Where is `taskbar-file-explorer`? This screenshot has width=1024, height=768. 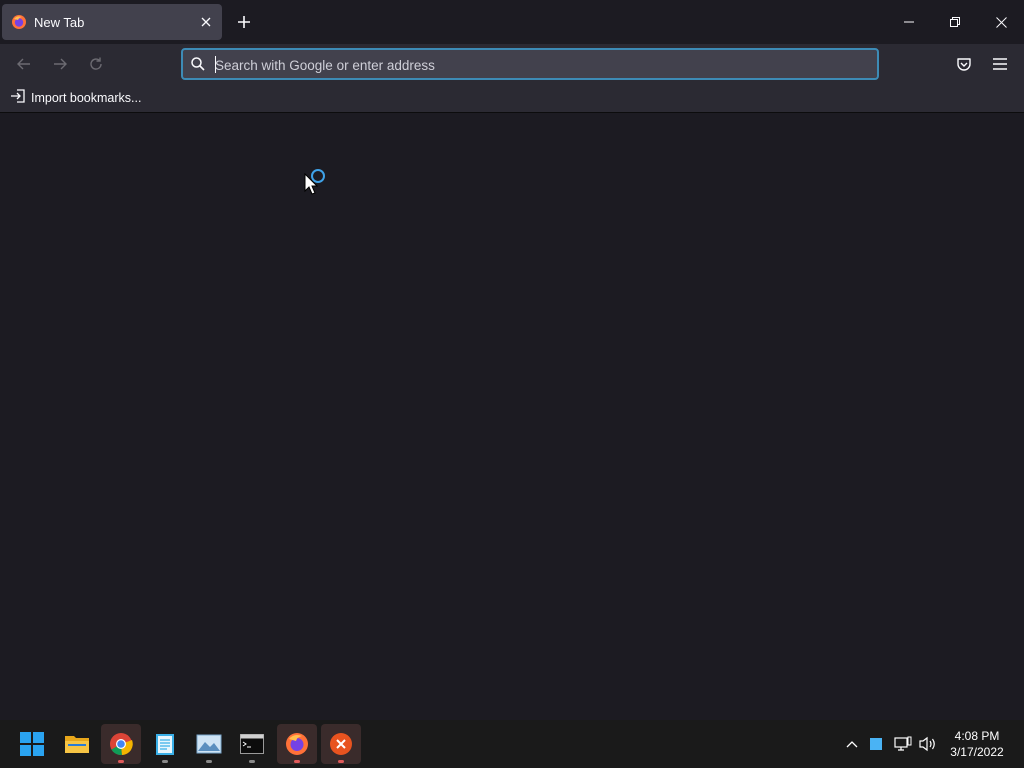 taskbar-file-explorer is located at coordinates (77, 744).